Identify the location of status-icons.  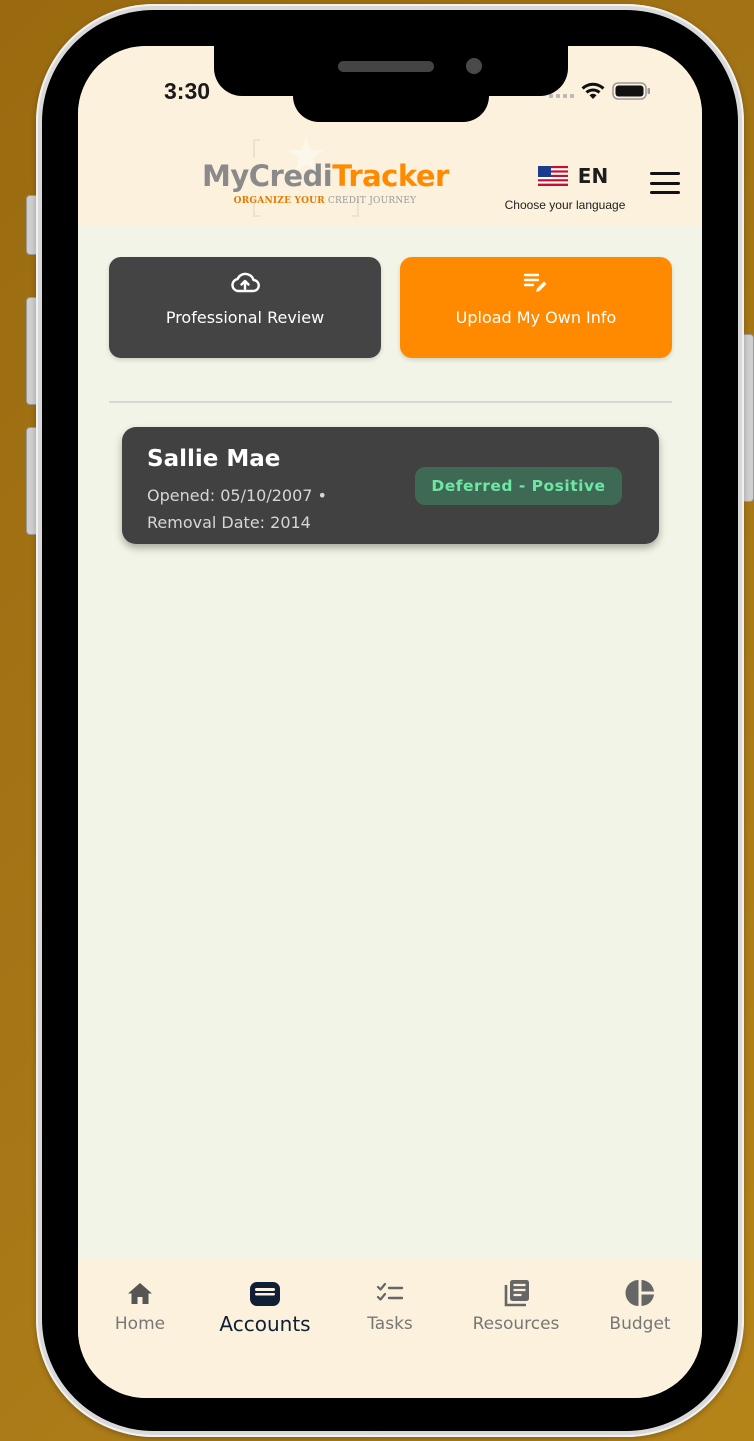
(600, 91).